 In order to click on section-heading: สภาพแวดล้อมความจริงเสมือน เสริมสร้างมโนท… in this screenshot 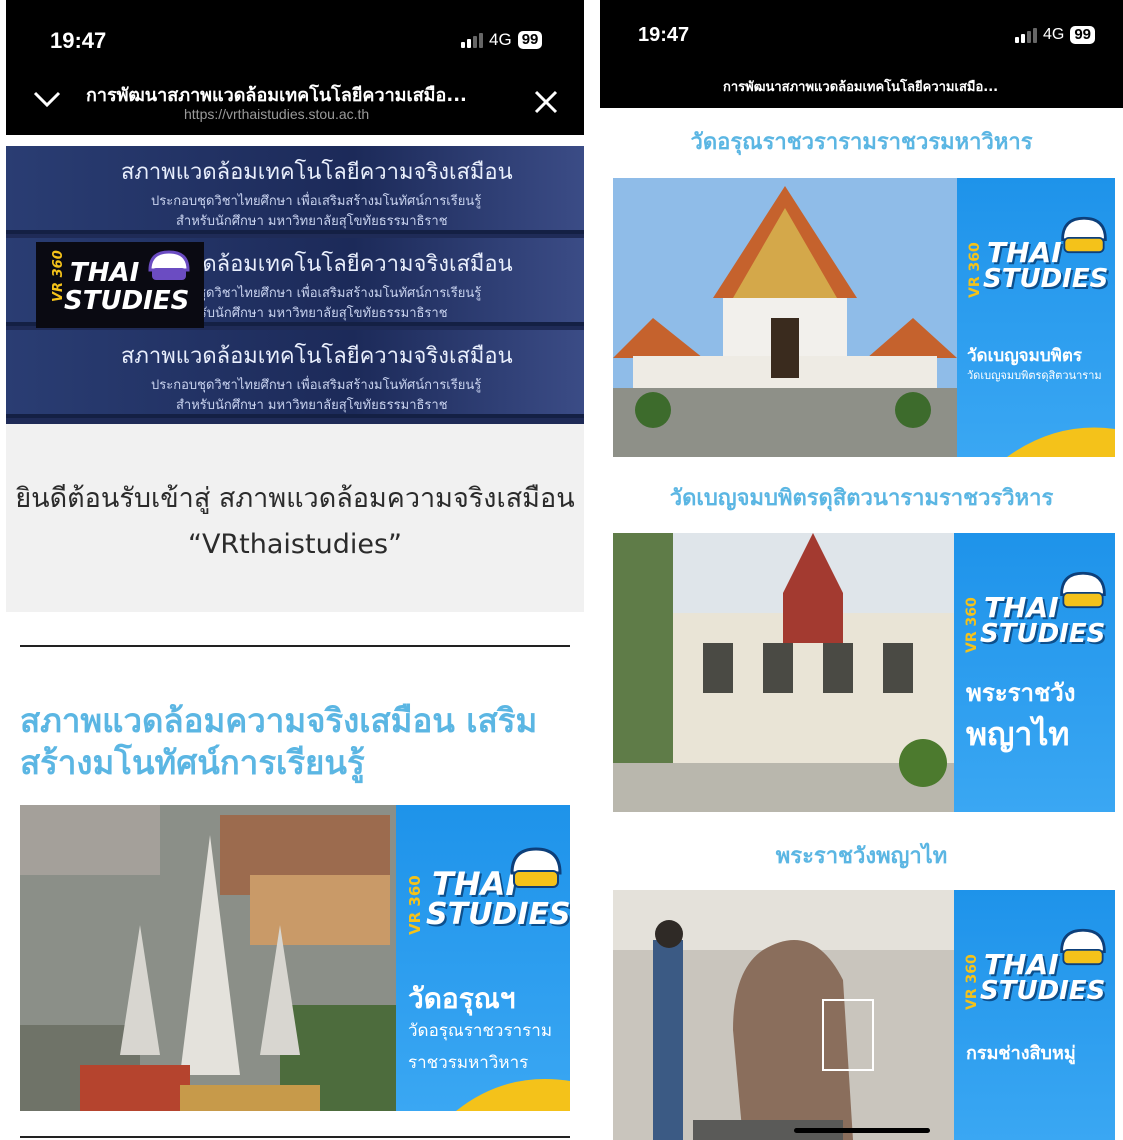, I will do `click(279, 741)`.